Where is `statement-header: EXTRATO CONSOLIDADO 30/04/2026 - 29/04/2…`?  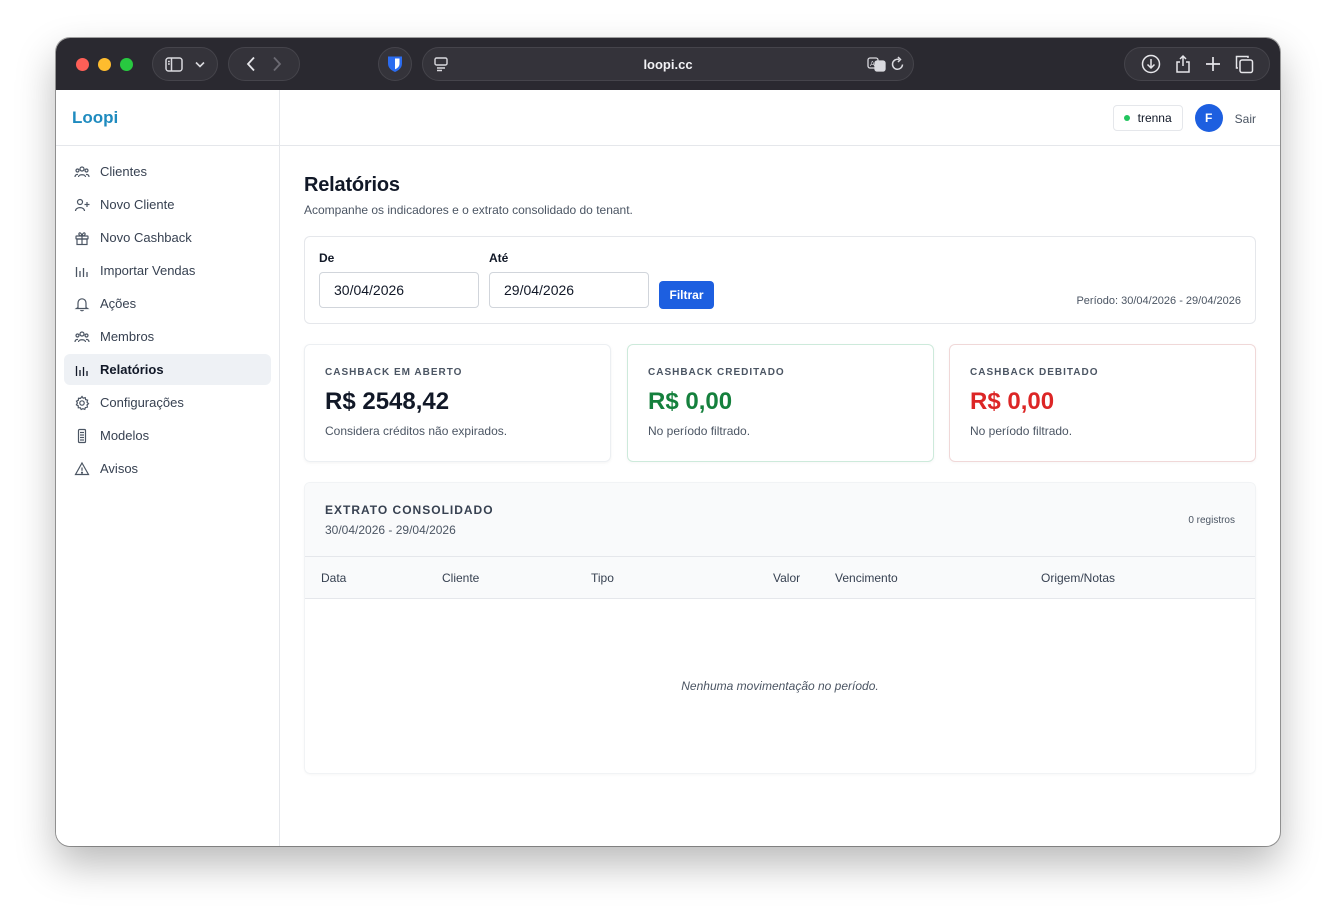
statement-header: EXTRATO CONSOLIDADO 30/04/2026 - 29/04/2… is located at coordinates (780, 520).